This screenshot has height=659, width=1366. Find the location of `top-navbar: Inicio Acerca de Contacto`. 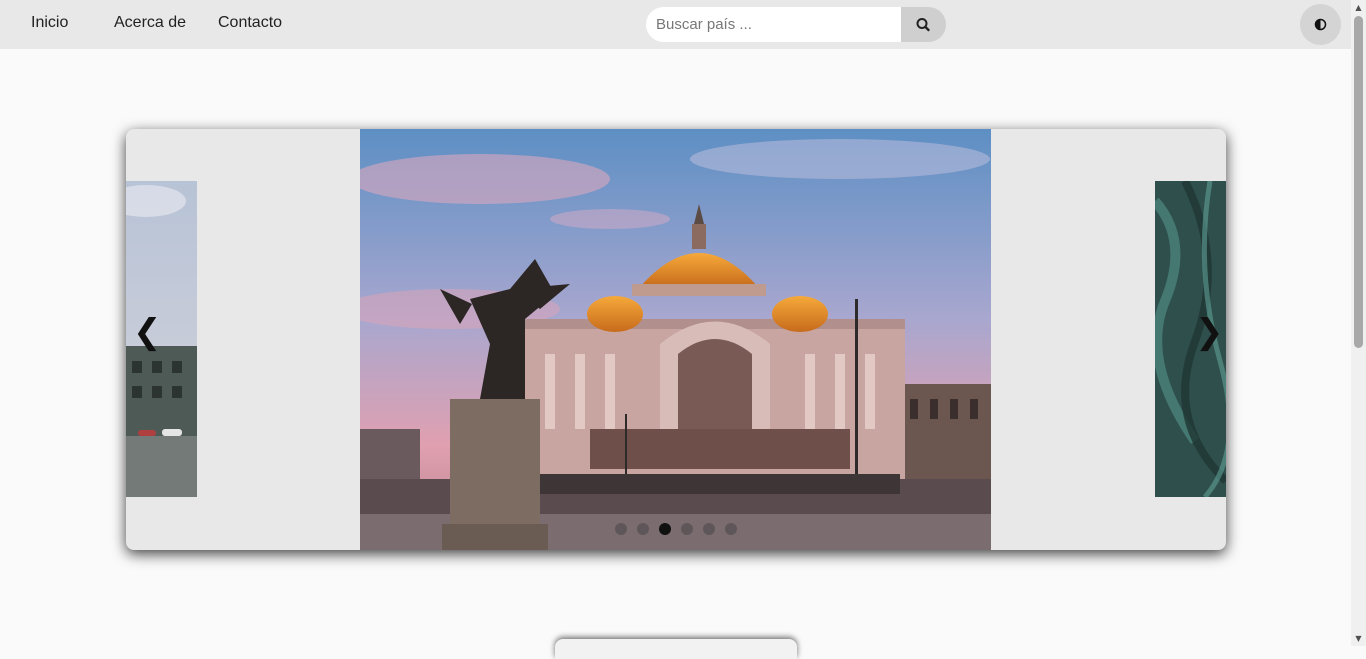

top-navbar: Inicio Acerca de Contacto is located at coordinates (675, 24).